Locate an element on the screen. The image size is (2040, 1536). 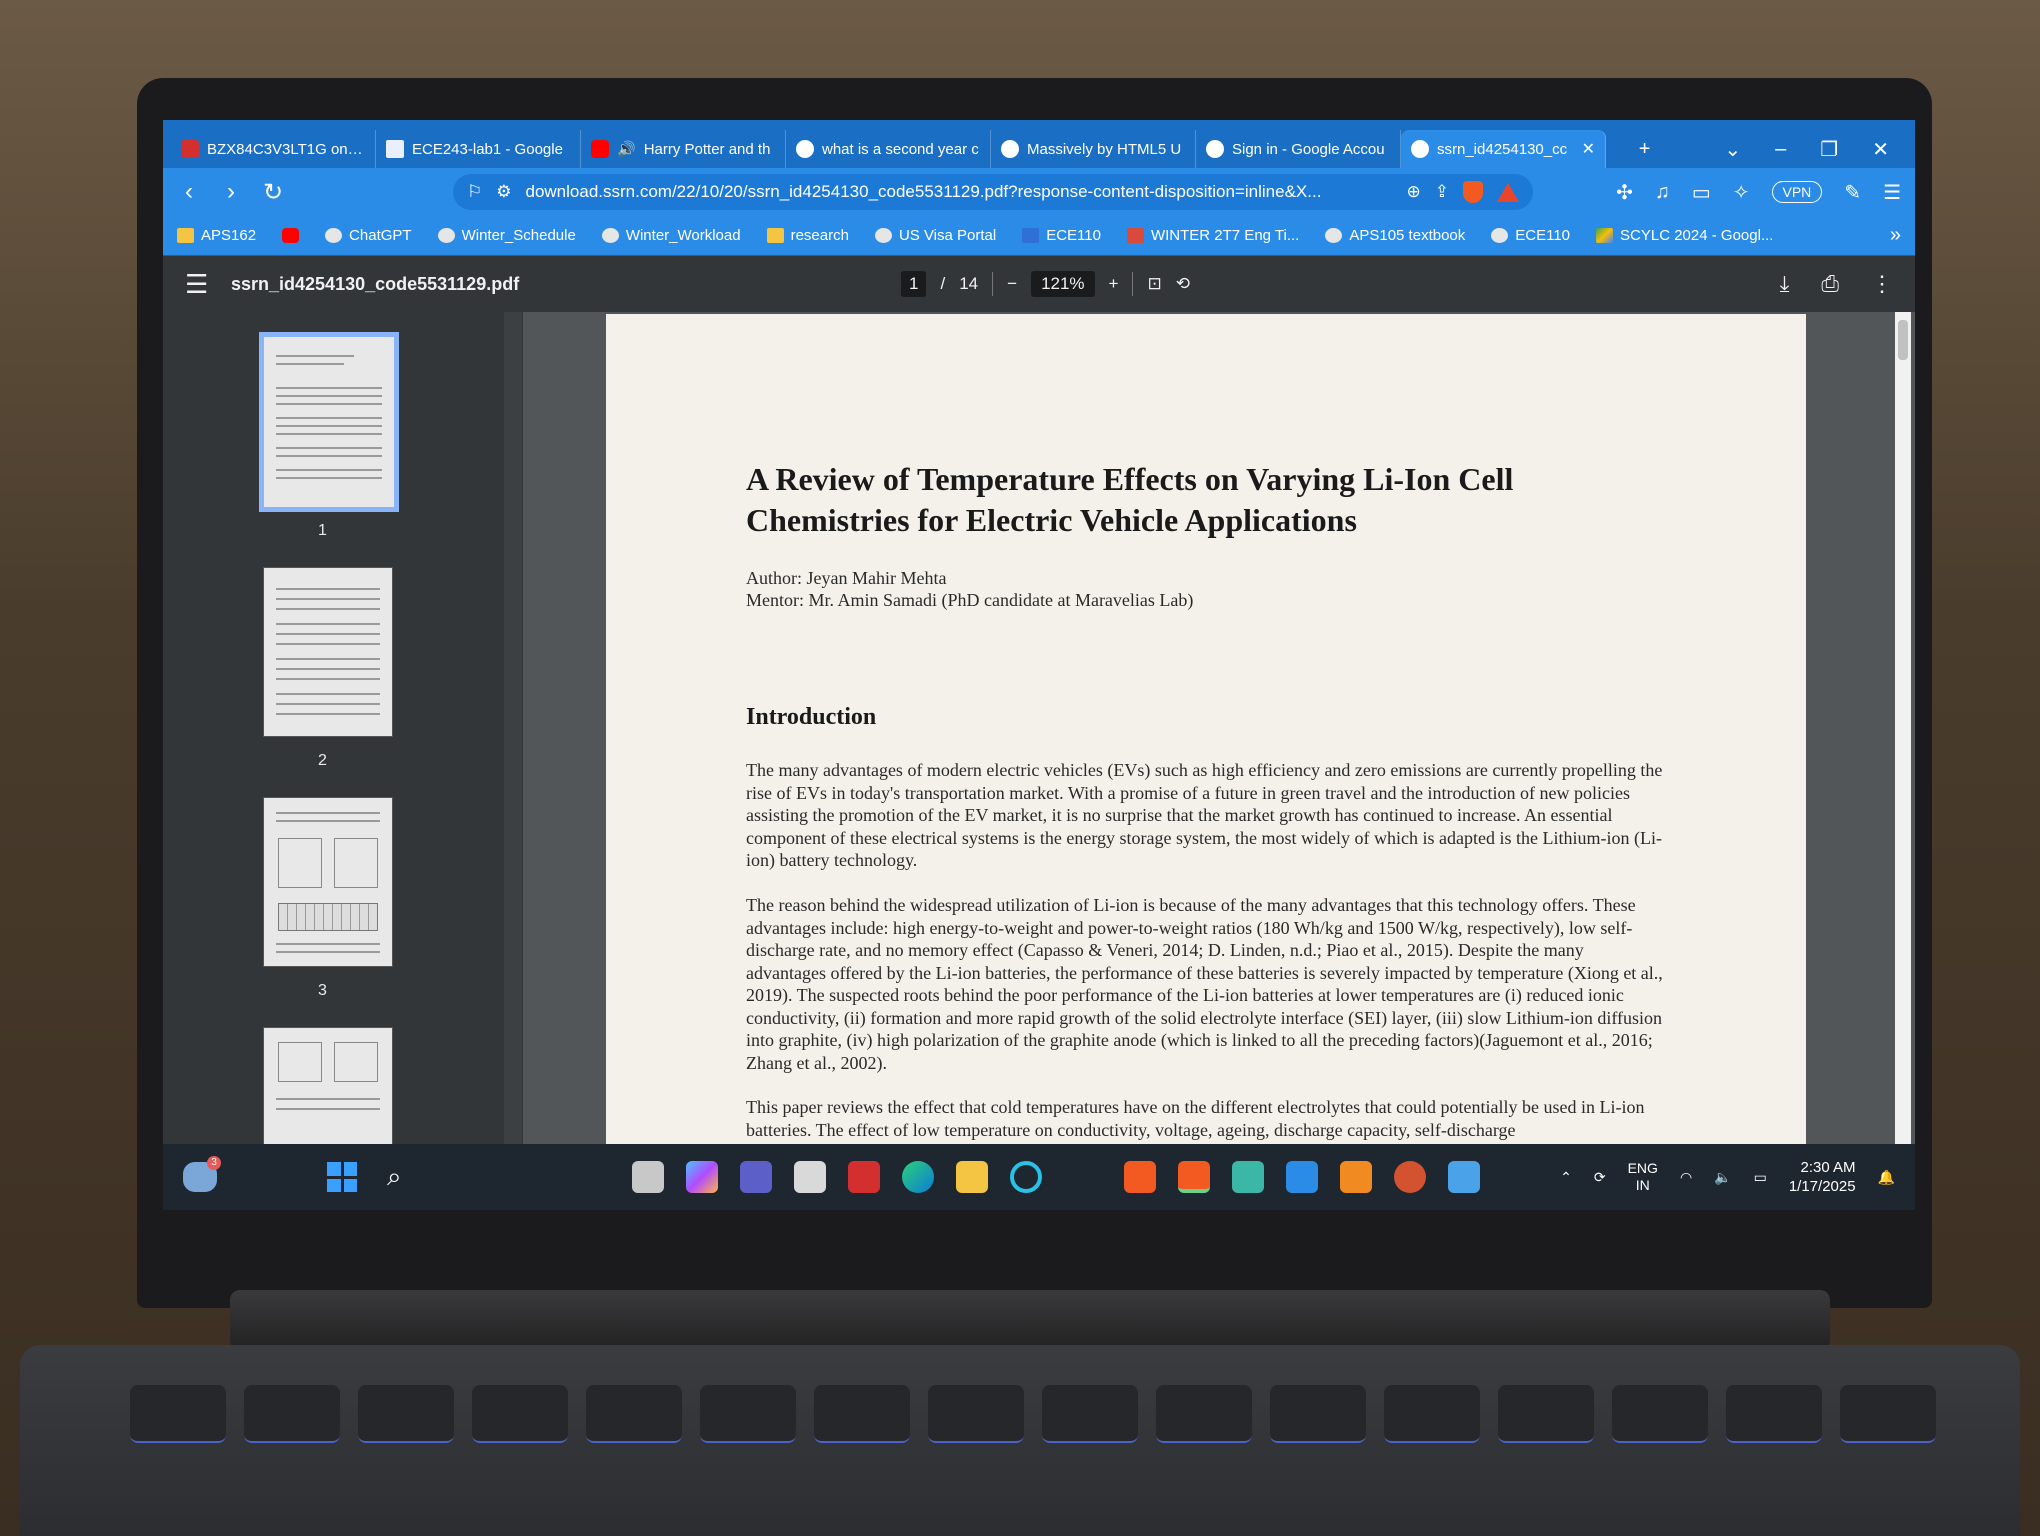
tab-active: ssrn_id4254130_cc ✕ is located at coordinates (1503, 149).